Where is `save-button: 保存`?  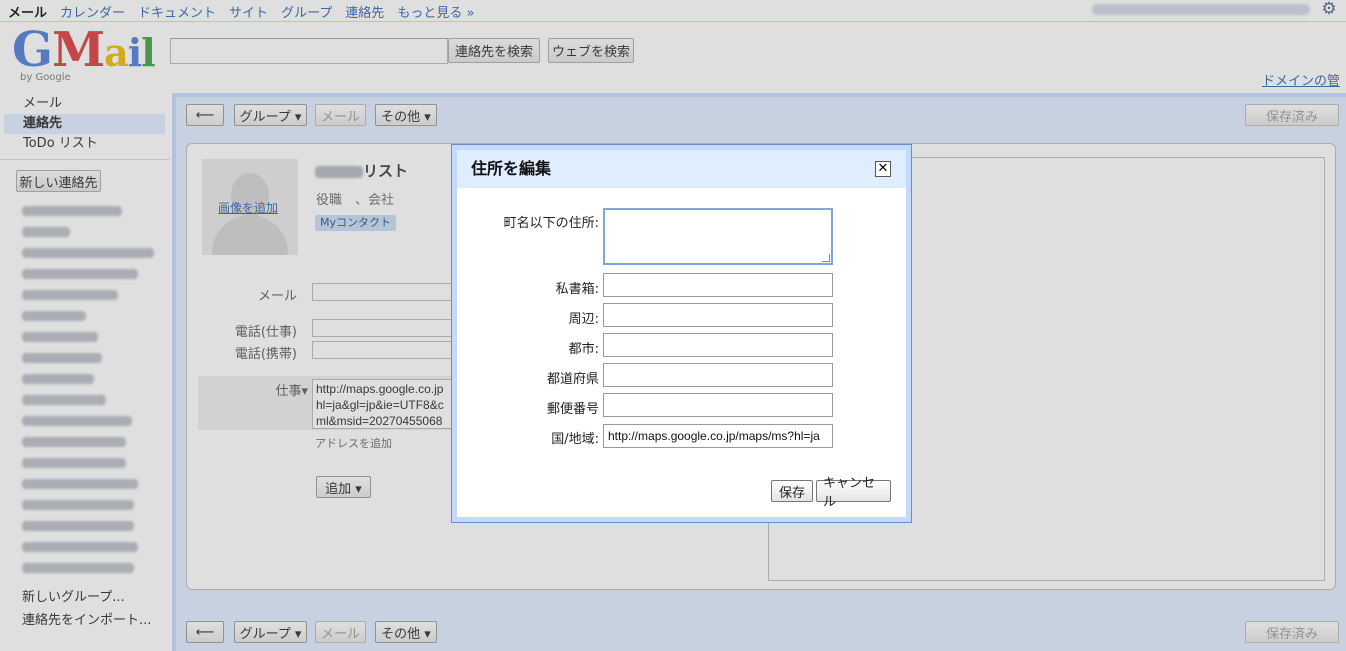 save-button: 保存 is located at coordinates (792, 491).